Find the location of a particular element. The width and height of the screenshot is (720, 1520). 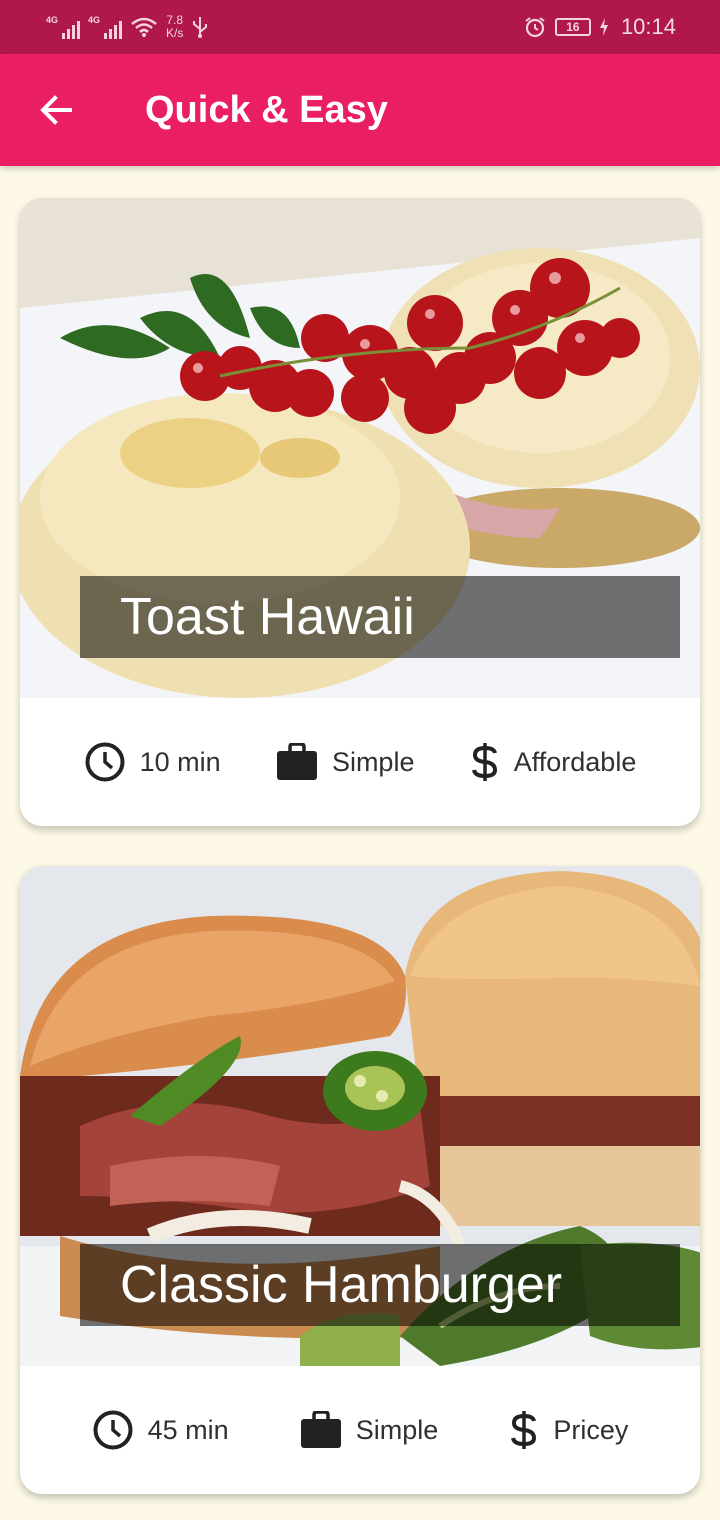

network-speed: 7.8 K/s is located at coordinates (175, 26).